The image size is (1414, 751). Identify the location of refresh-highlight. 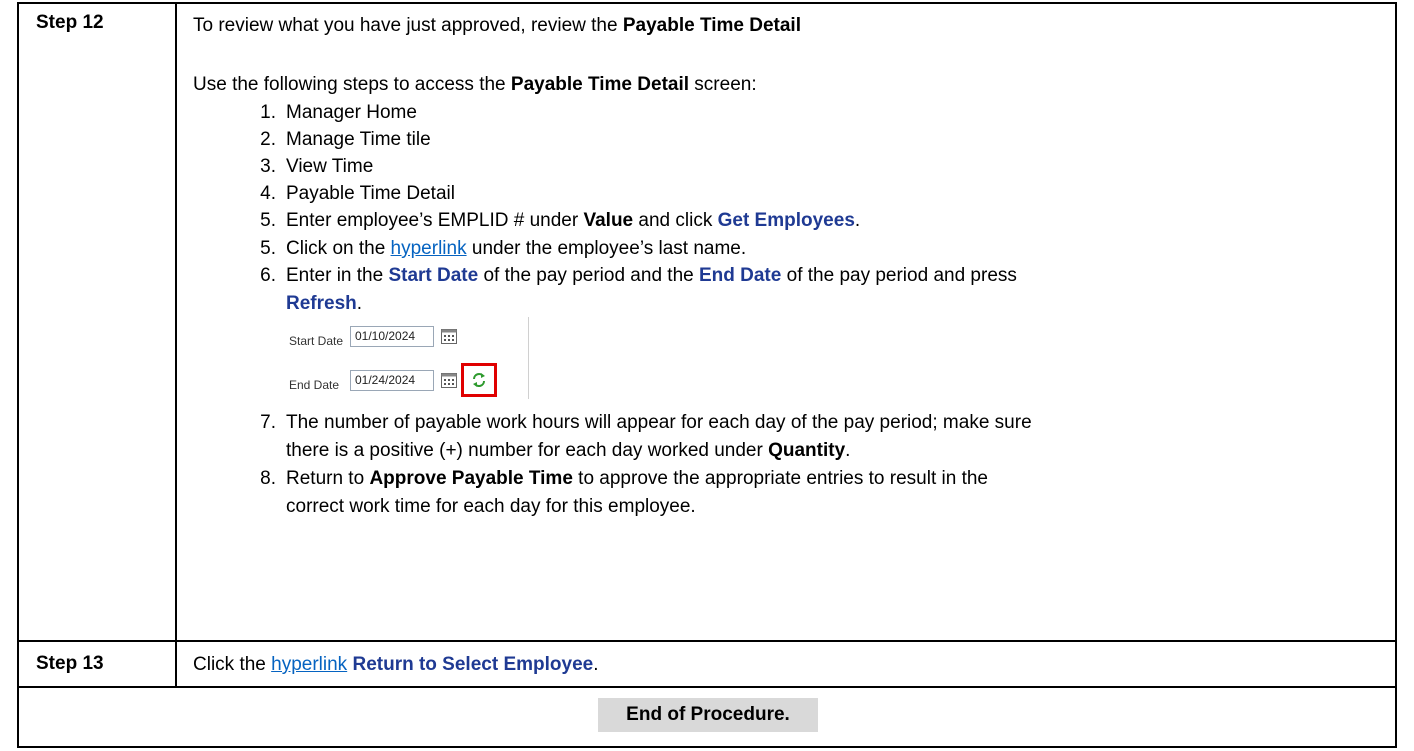
(479, 380).